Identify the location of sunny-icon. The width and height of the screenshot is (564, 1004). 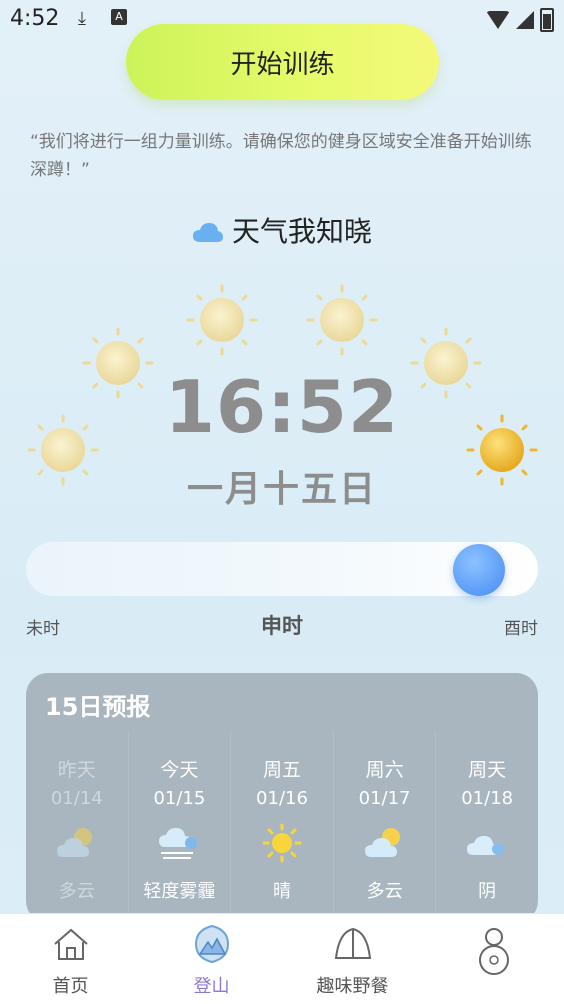
(282, 843).